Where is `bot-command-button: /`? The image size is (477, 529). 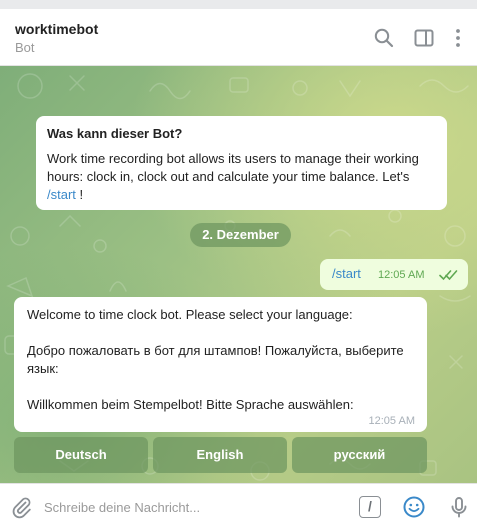 bot-command-button: / is located at coordinates (370, 507).